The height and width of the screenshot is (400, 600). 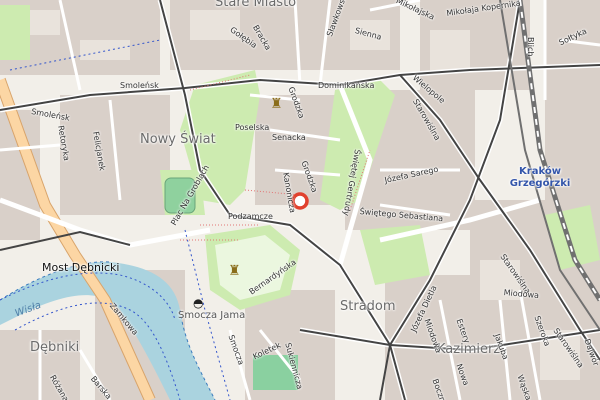 What do you see at coordinates (346, 85) in the screenshot?
I see `street-label: Dominikańska` at bounding box center [346, 85].